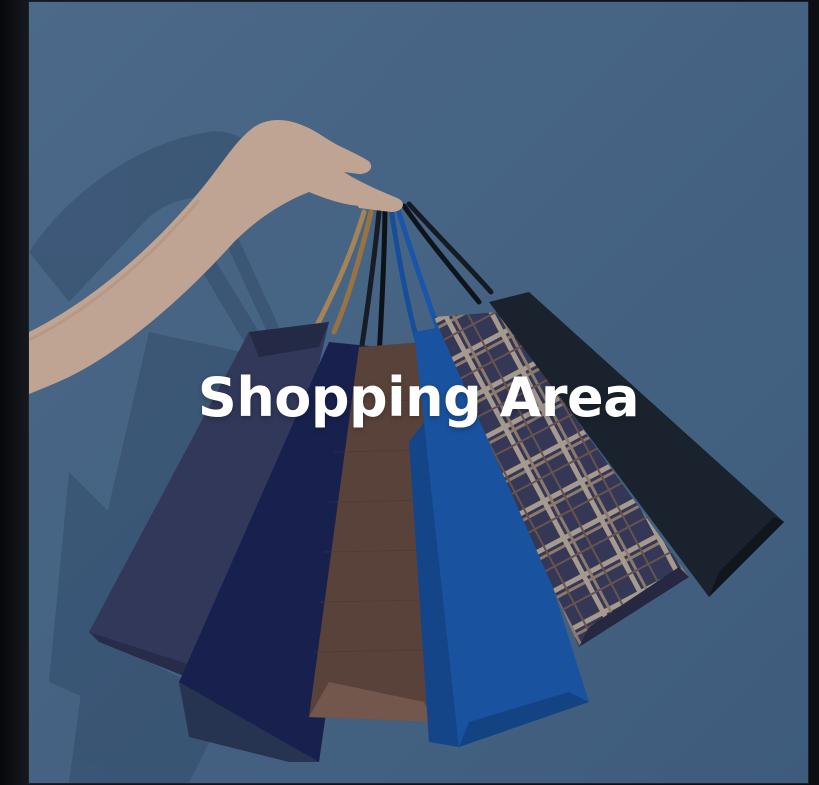 The height and width of the screenshot is (785, 819). What do you see at coordinates (418, 397) in the screenshot?
I see `card-title: Shopping Area` at bounding box center [418, 397].